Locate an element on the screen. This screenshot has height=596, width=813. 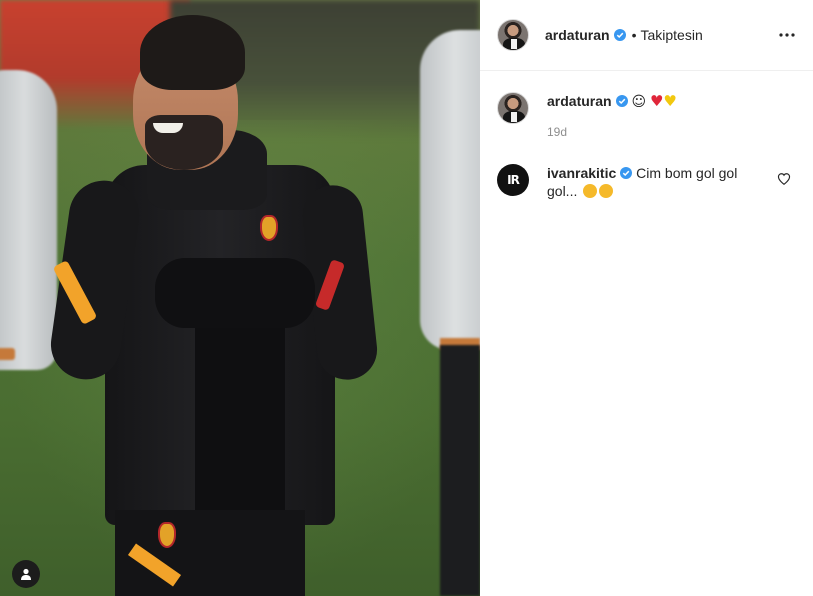
background-person-right is located at coordinates (450, 190).